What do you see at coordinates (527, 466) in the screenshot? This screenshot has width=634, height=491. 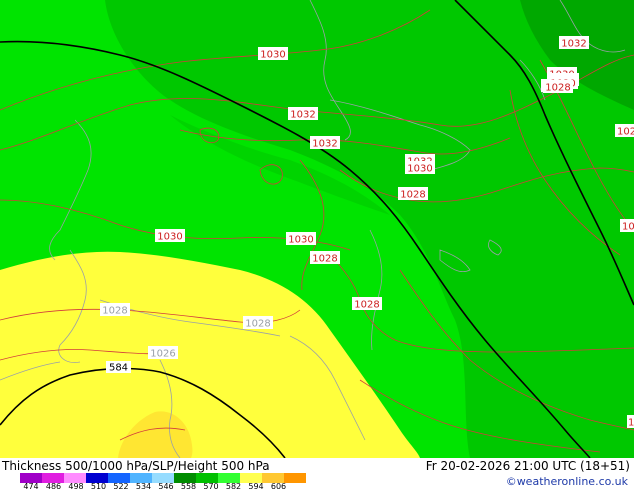 I see `forecast-time: Fr 20-02-2026 21:00 UTC (18+51)` at bounding box center [527, 466].